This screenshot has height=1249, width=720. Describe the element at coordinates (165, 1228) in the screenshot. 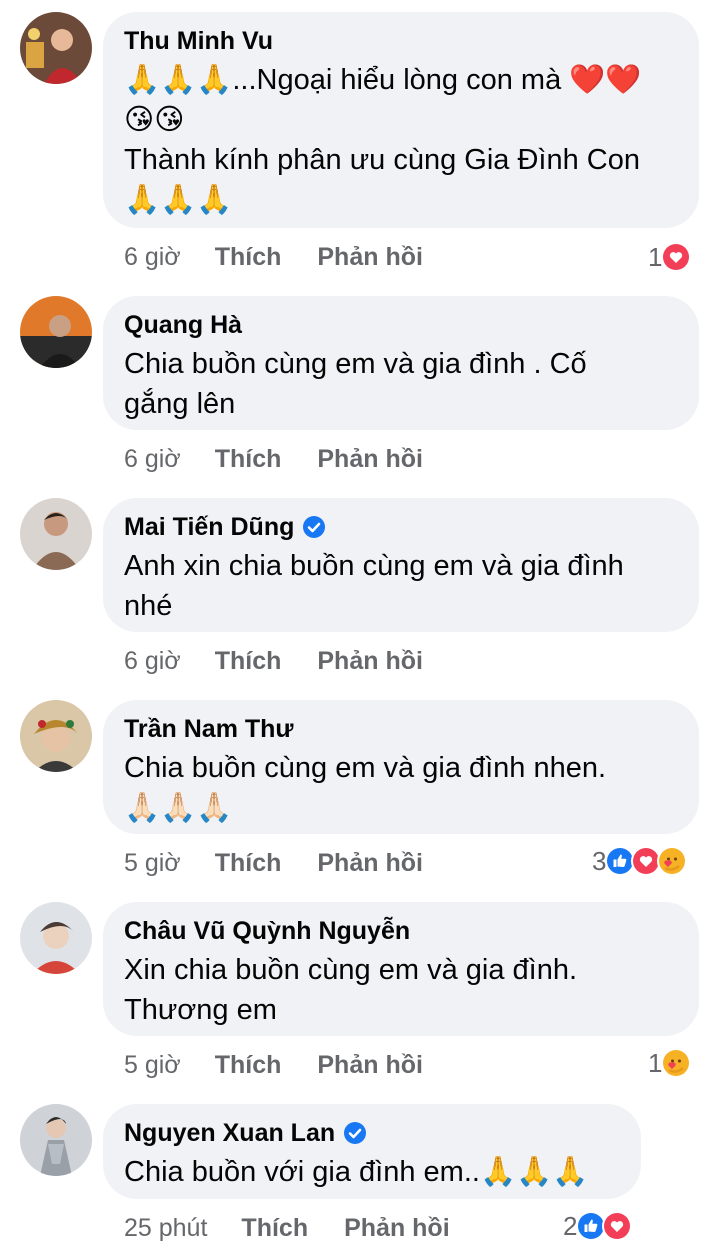

I see `comment-time: 25 phút` at that location.